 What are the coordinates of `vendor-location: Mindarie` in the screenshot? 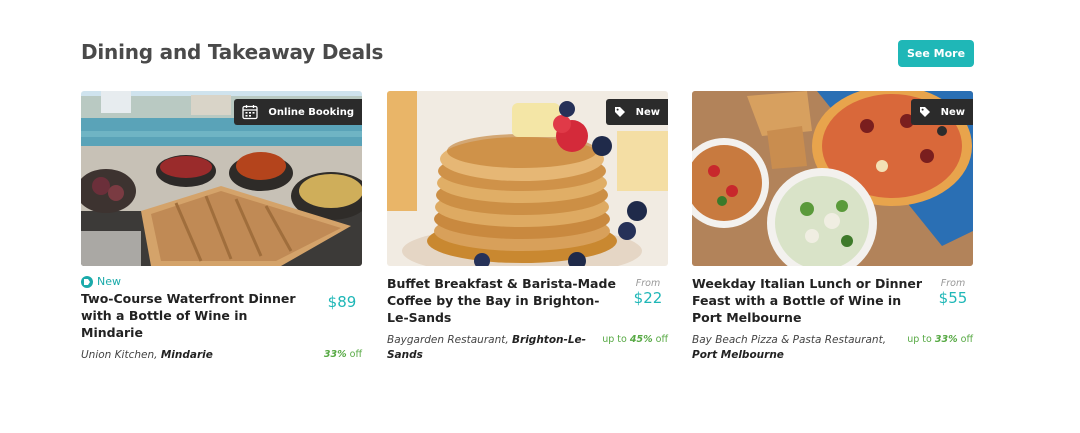 It's located at (186, 355).